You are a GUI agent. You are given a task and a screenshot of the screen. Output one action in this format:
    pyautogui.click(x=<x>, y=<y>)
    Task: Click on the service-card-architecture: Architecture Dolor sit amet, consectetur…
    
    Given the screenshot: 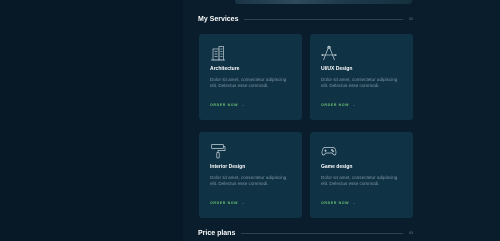 What is the action you would take?
    pyautogui.click(x=250, y=77)
    